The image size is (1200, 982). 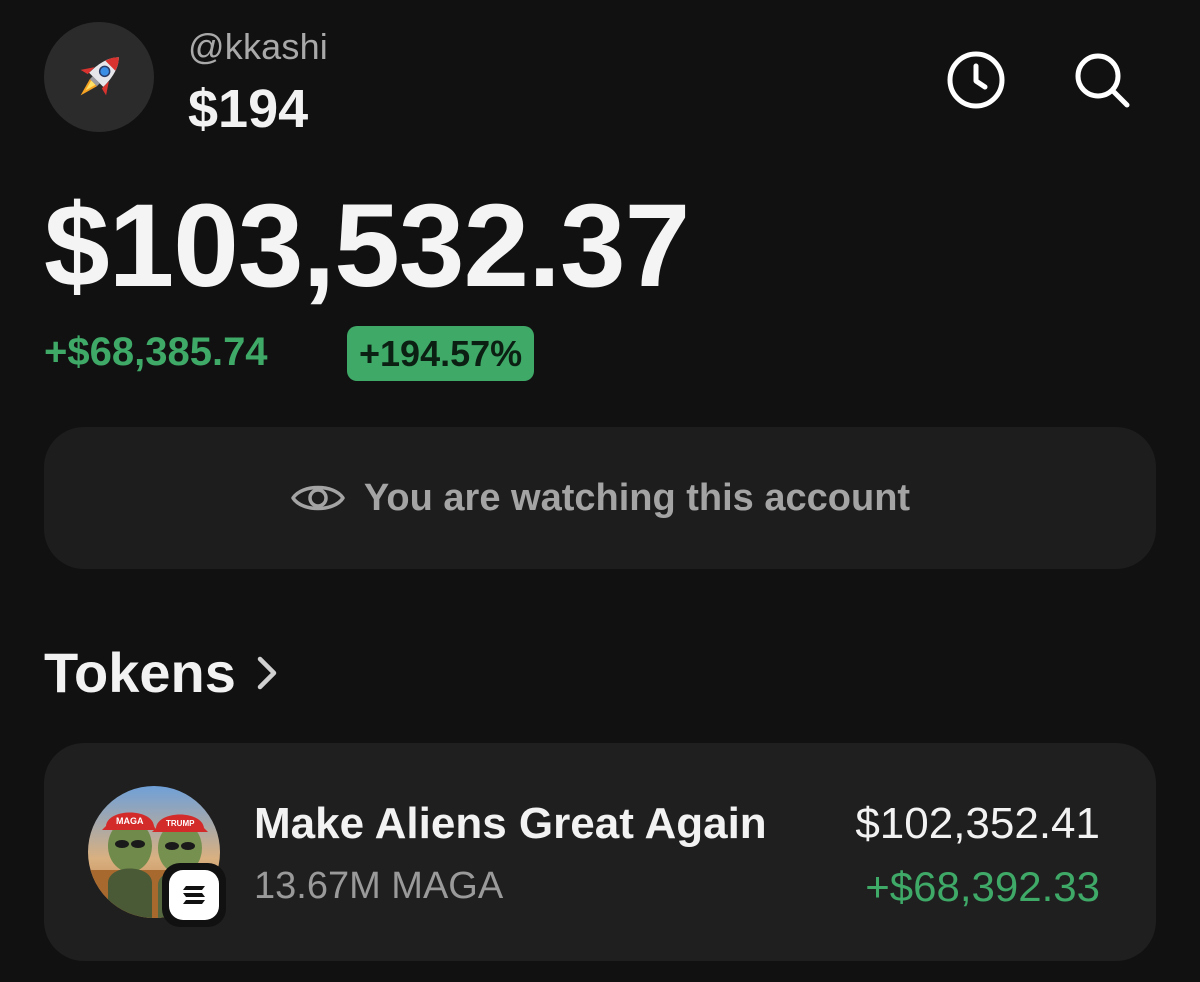 I want to click on solana-icon, so click(x=194, y=895).